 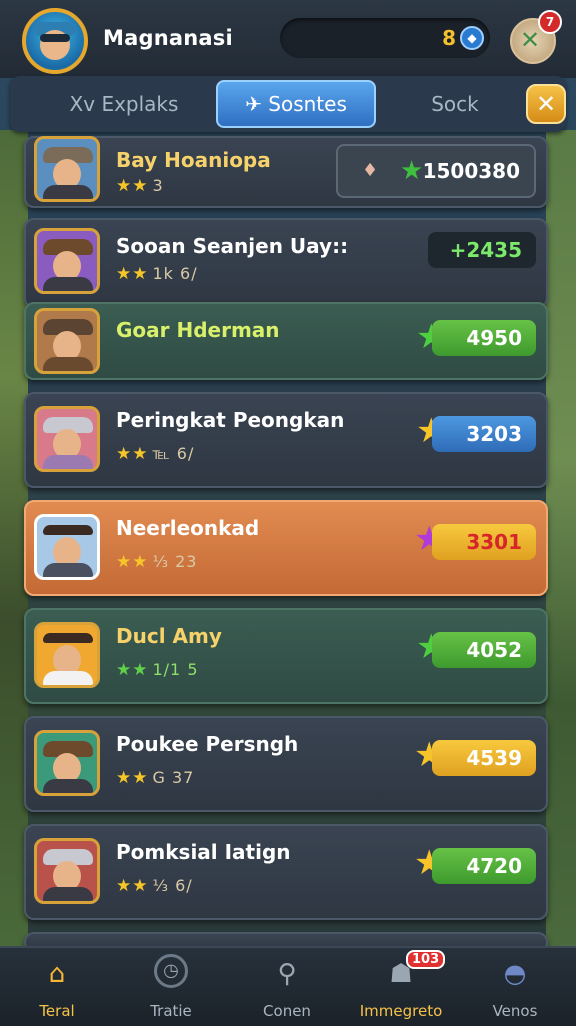 I want to click on background-scenery-right, so click(x=561, y=540).